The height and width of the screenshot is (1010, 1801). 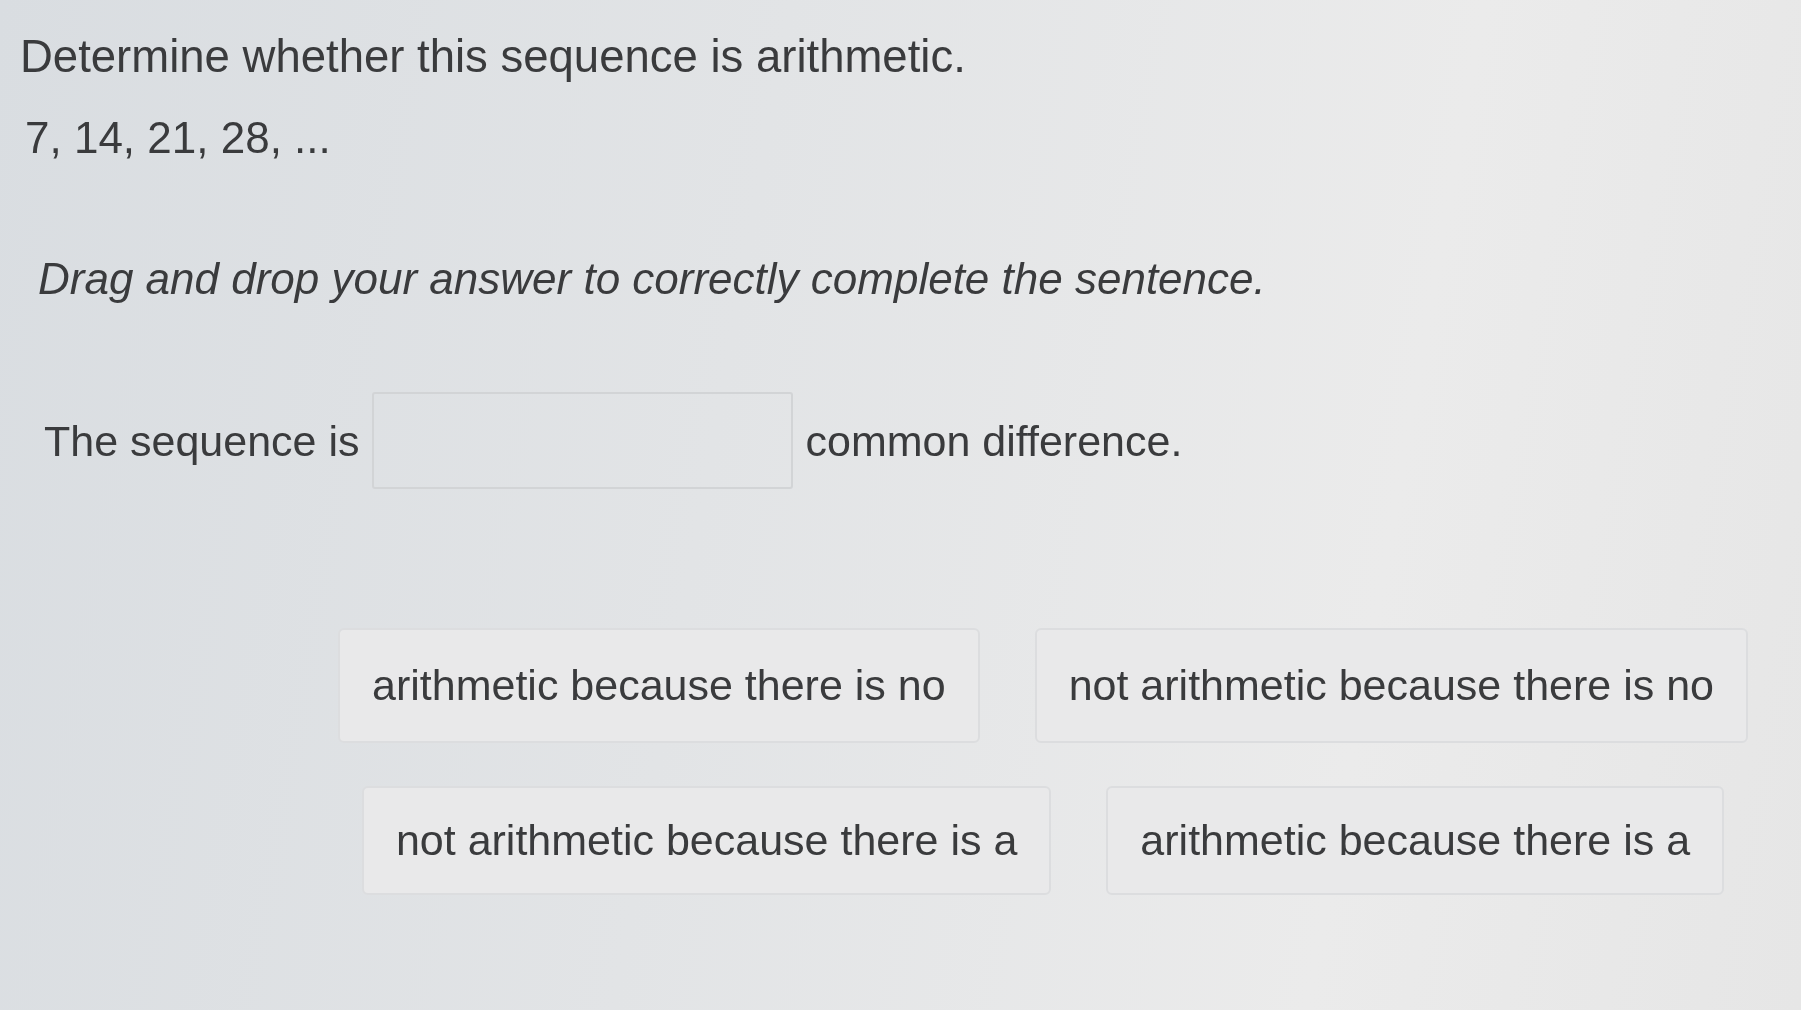 I want to click on question-text: Determine whether this sequence is arithmetic., so click(x=493, y=57).